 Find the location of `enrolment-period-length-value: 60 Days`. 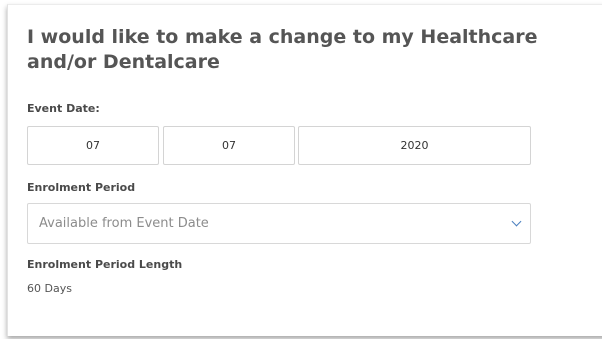

enrolment-period-length-value: 60 Days is located at coordinates (49, 288).